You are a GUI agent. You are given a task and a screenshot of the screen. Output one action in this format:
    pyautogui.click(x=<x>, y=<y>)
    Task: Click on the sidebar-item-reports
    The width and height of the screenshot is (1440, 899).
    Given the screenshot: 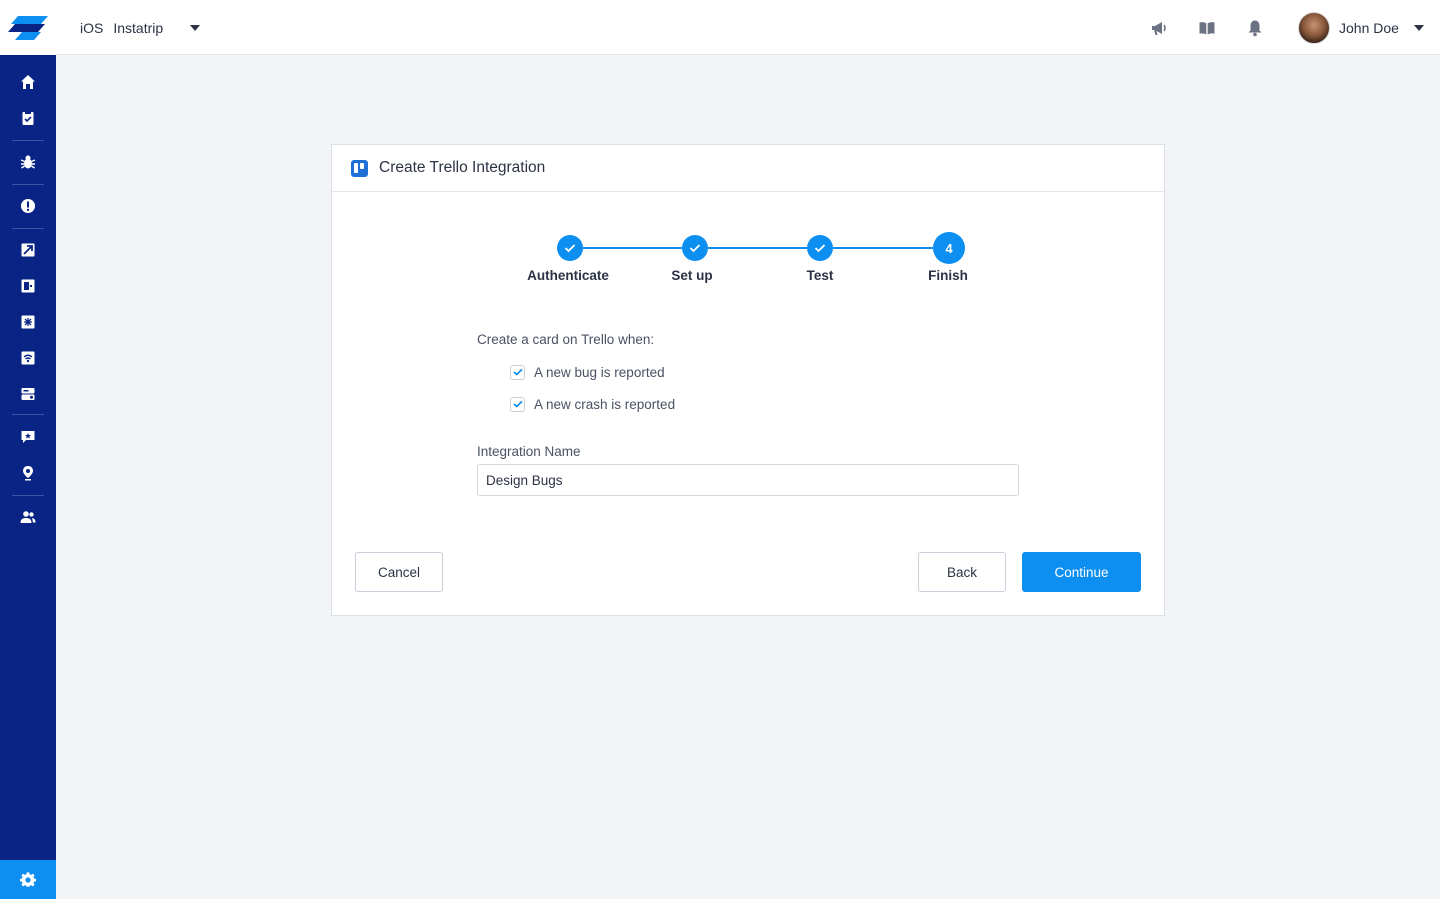 What is the action you would take?
    pyautogui.click(x=28, y=118)
    